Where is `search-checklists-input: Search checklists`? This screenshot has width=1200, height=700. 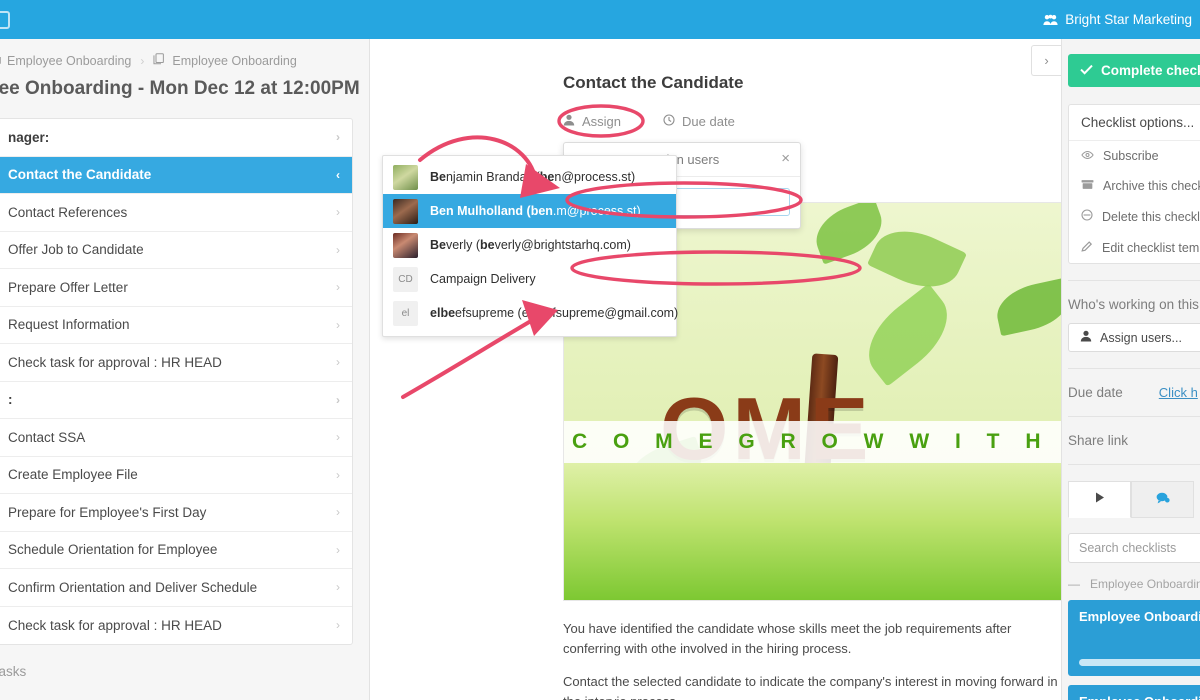
search-checklists-input: Search checklists is located at coordinates (1134, 548).